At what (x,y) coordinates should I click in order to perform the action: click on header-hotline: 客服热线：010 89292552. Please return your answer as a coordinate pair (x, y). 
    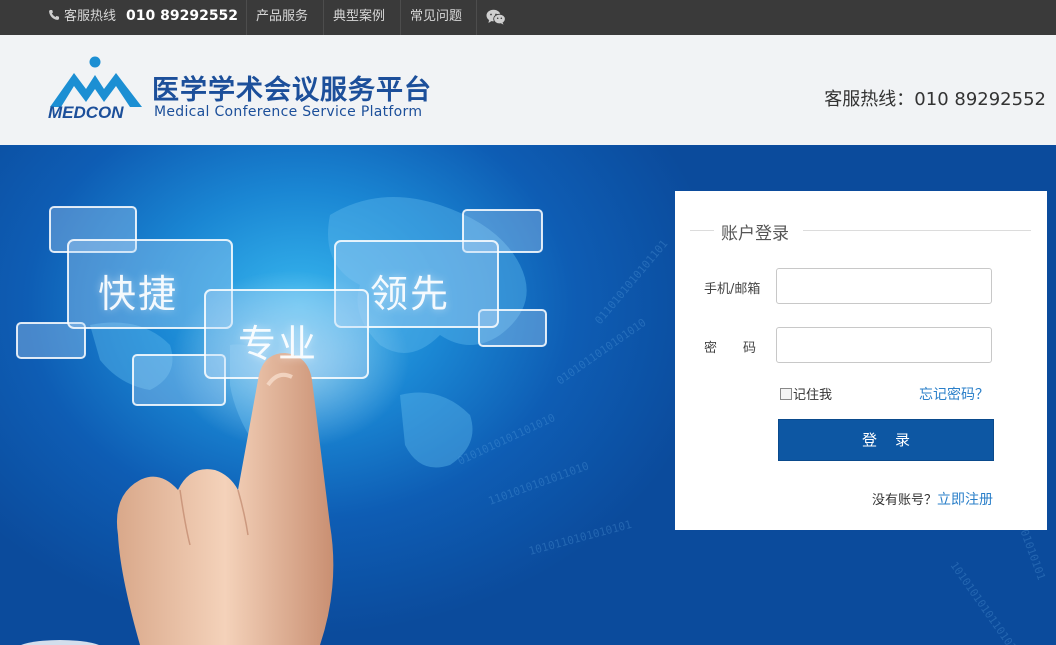
    Looking at the image, I should click on (935, 99).